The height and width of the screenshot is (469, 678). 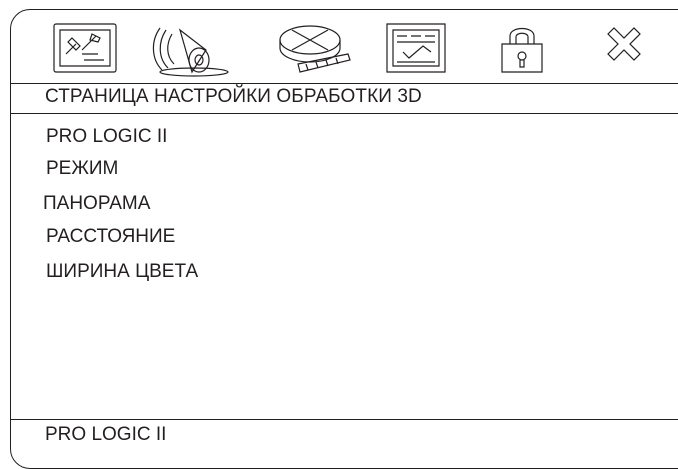 I want to click on preference-panel-icon, so click(x=416, y=48).